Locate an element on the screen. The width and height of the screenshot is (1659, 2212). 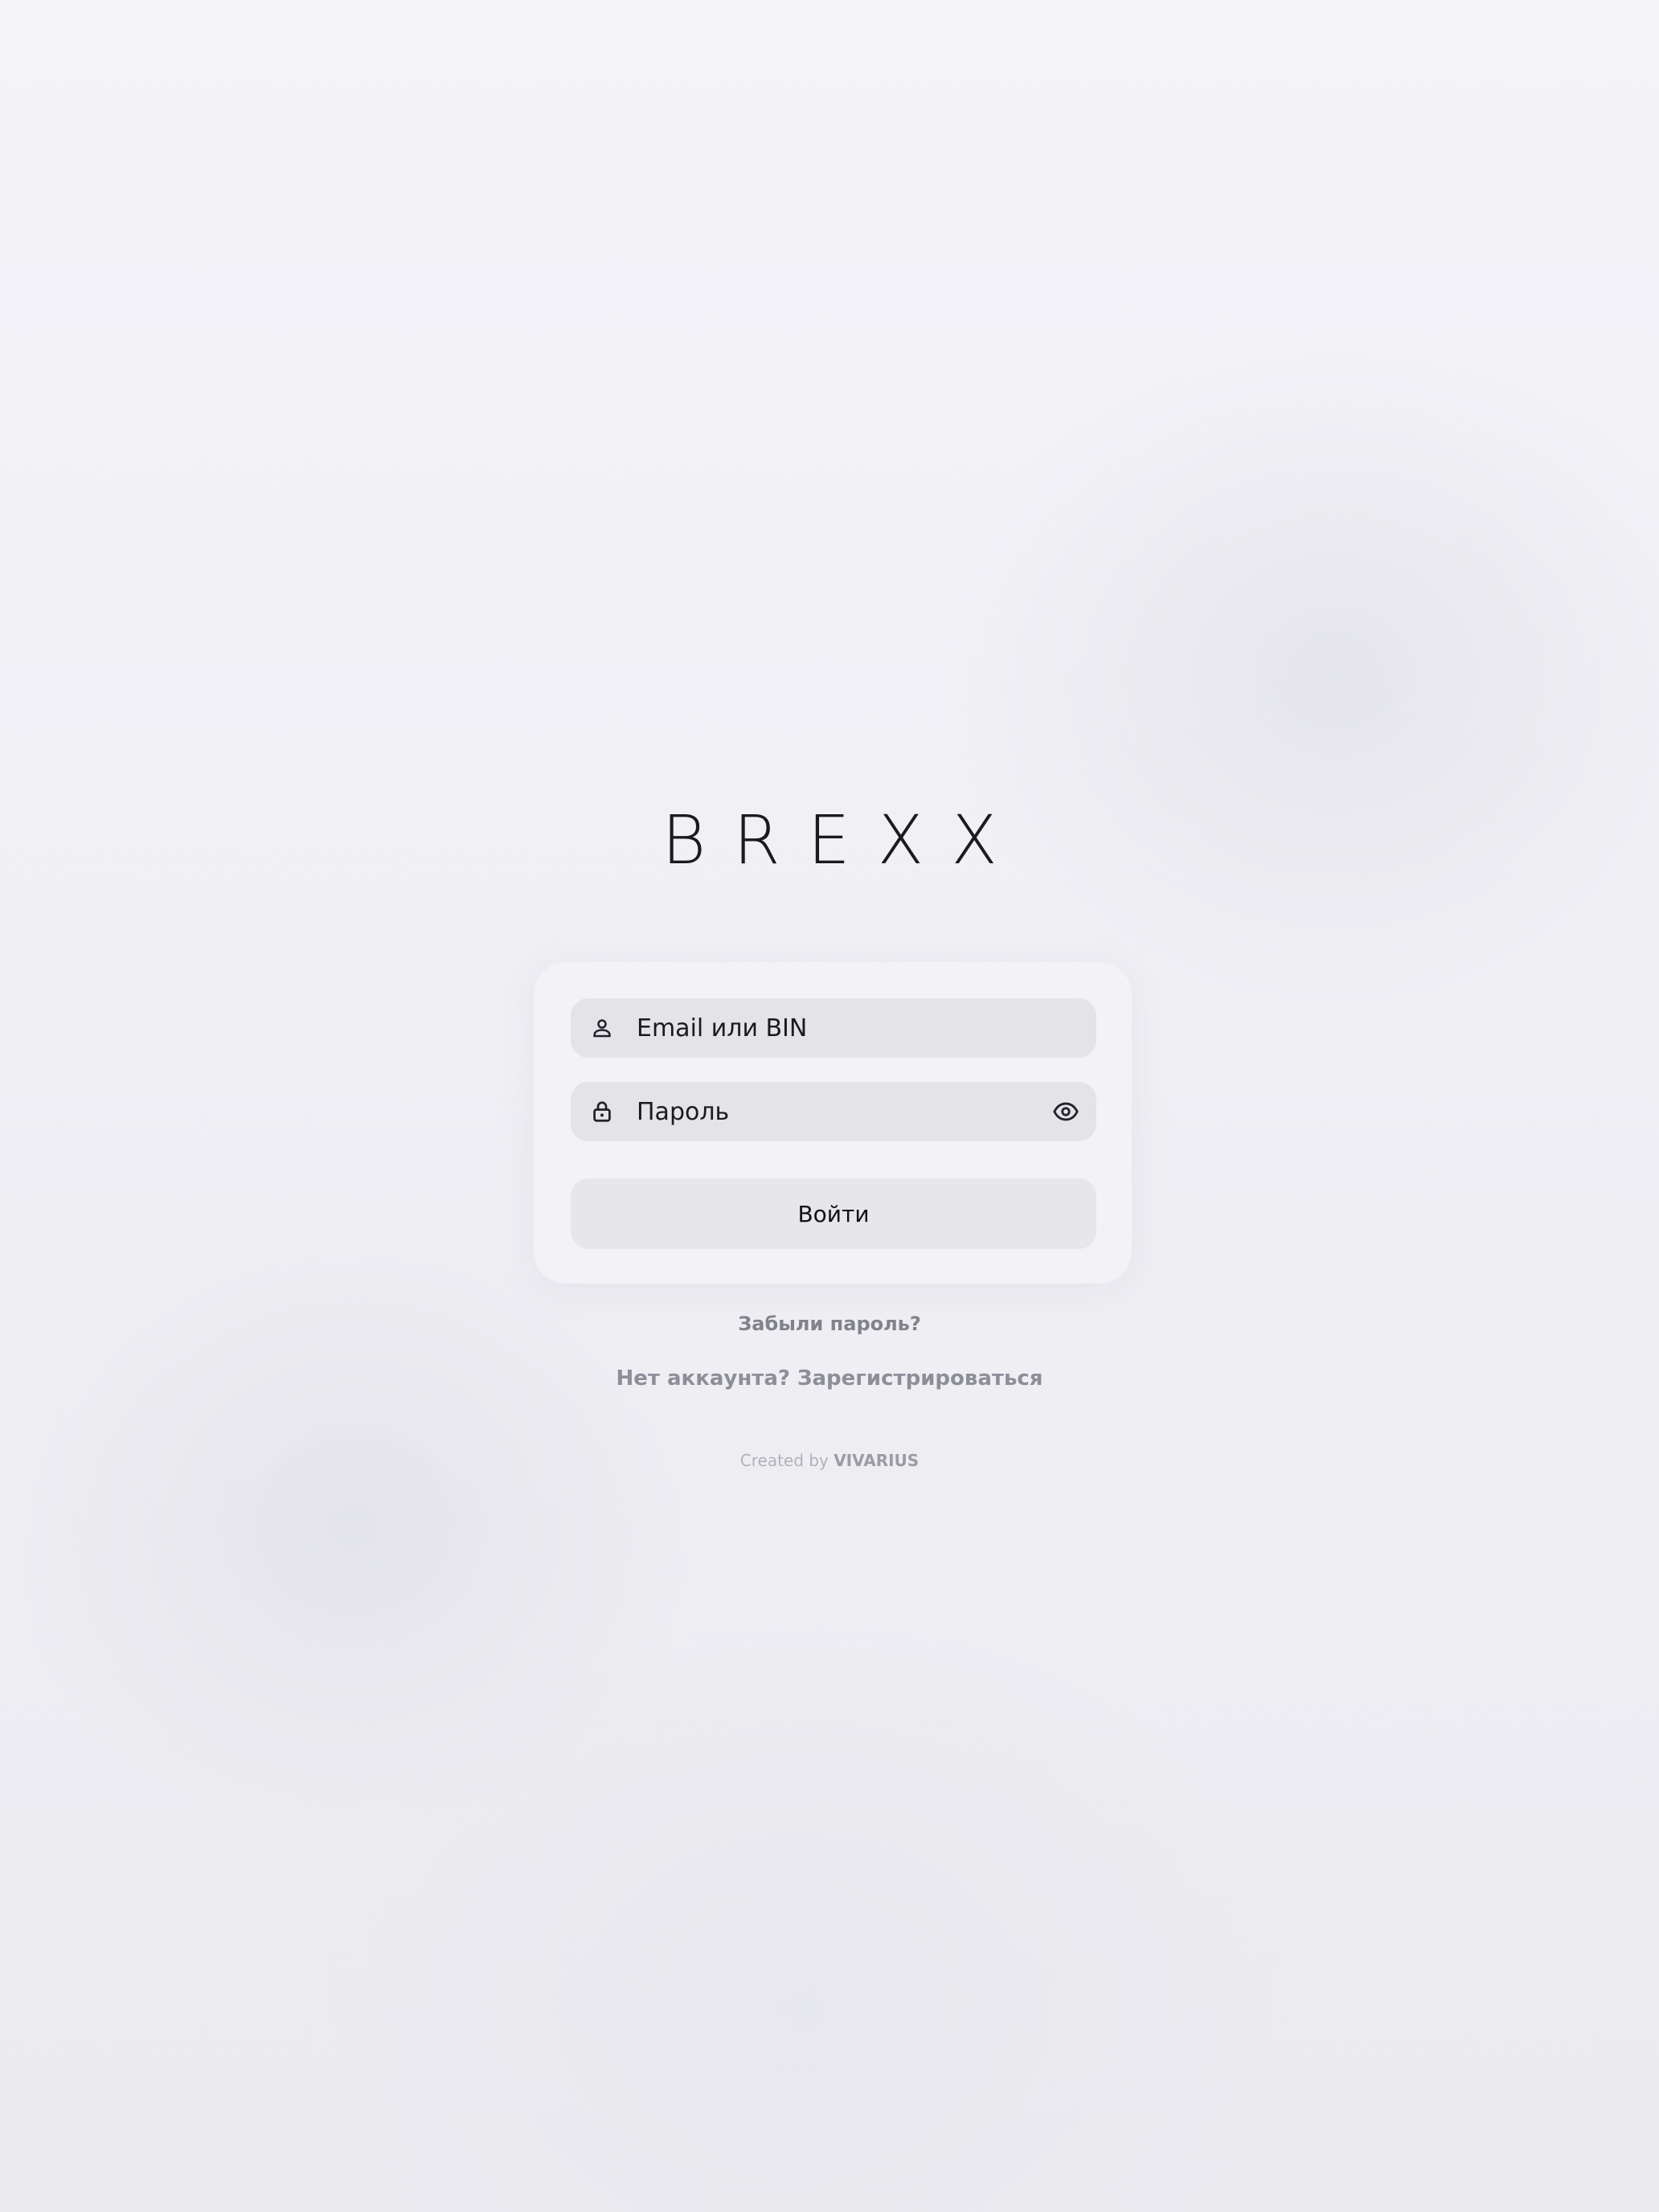
eye-icon is located at coordinates (1066, 1112).